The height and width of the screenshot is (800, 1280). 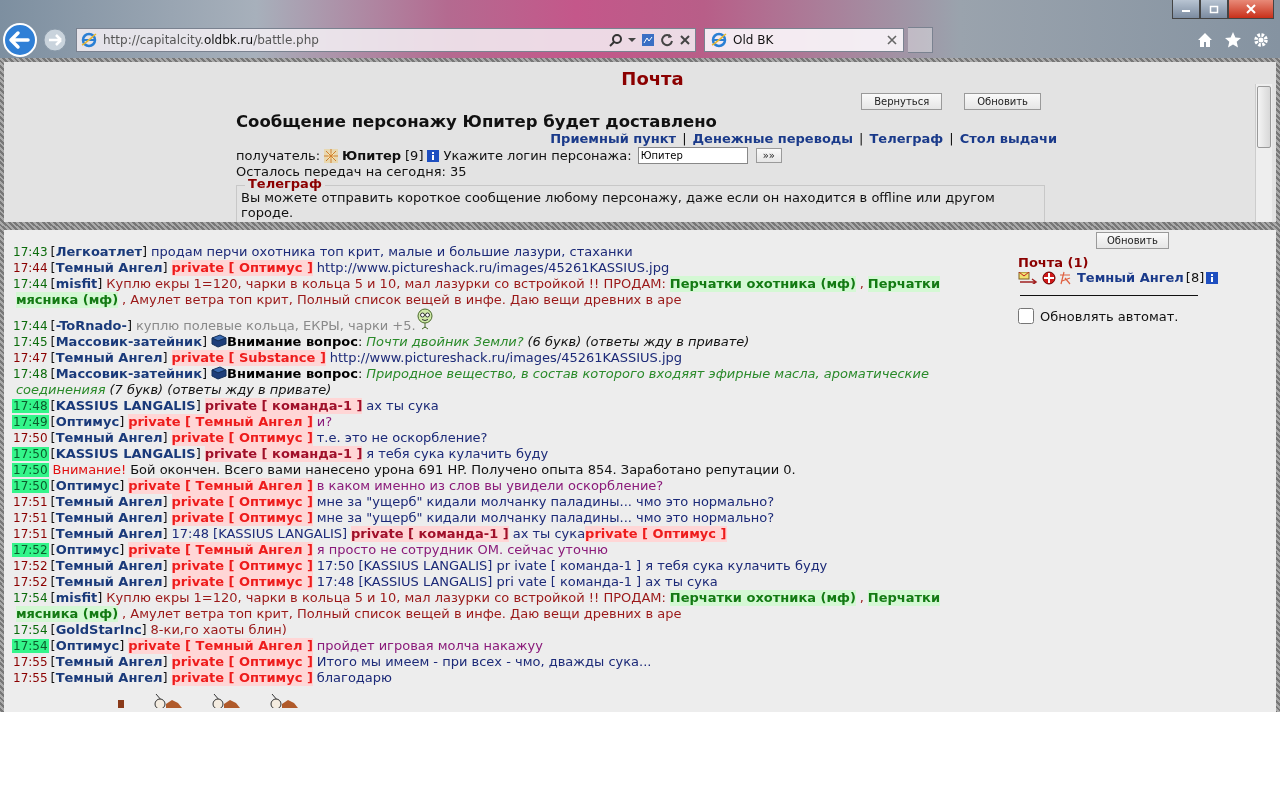 I want to click on message-text: пройдет игровая молча накажуу, so click(x=429, y=646).